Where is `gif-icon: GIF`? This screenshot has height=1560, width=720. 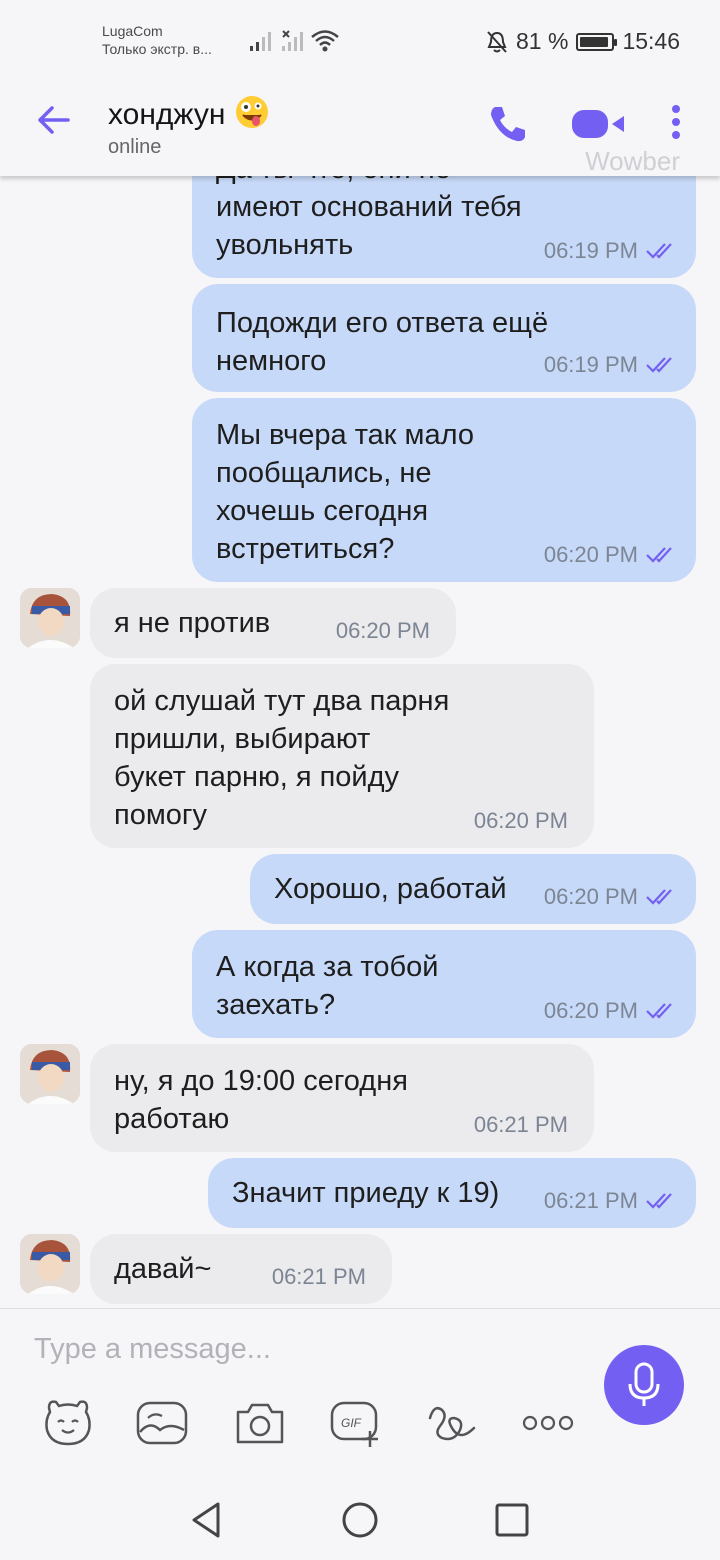
gif-icon: GIF is located at coordinates (354, 1424).